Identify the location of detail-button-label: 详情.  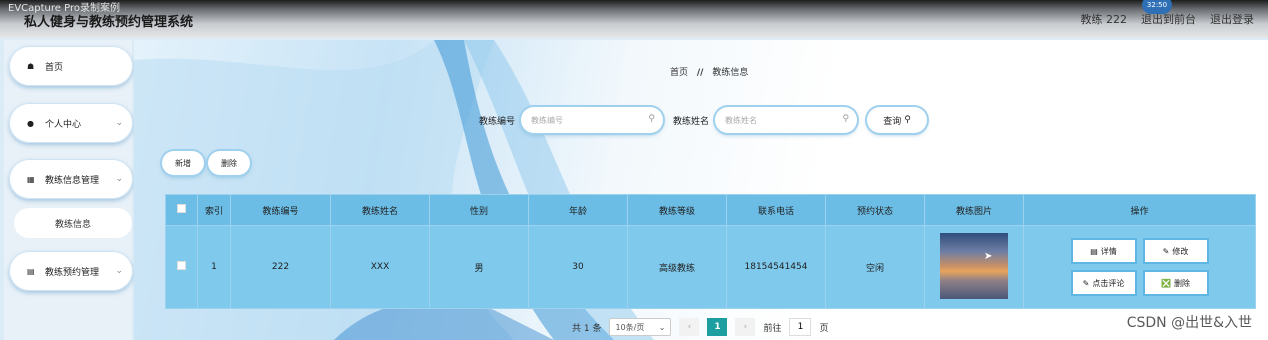
(1108, 251).